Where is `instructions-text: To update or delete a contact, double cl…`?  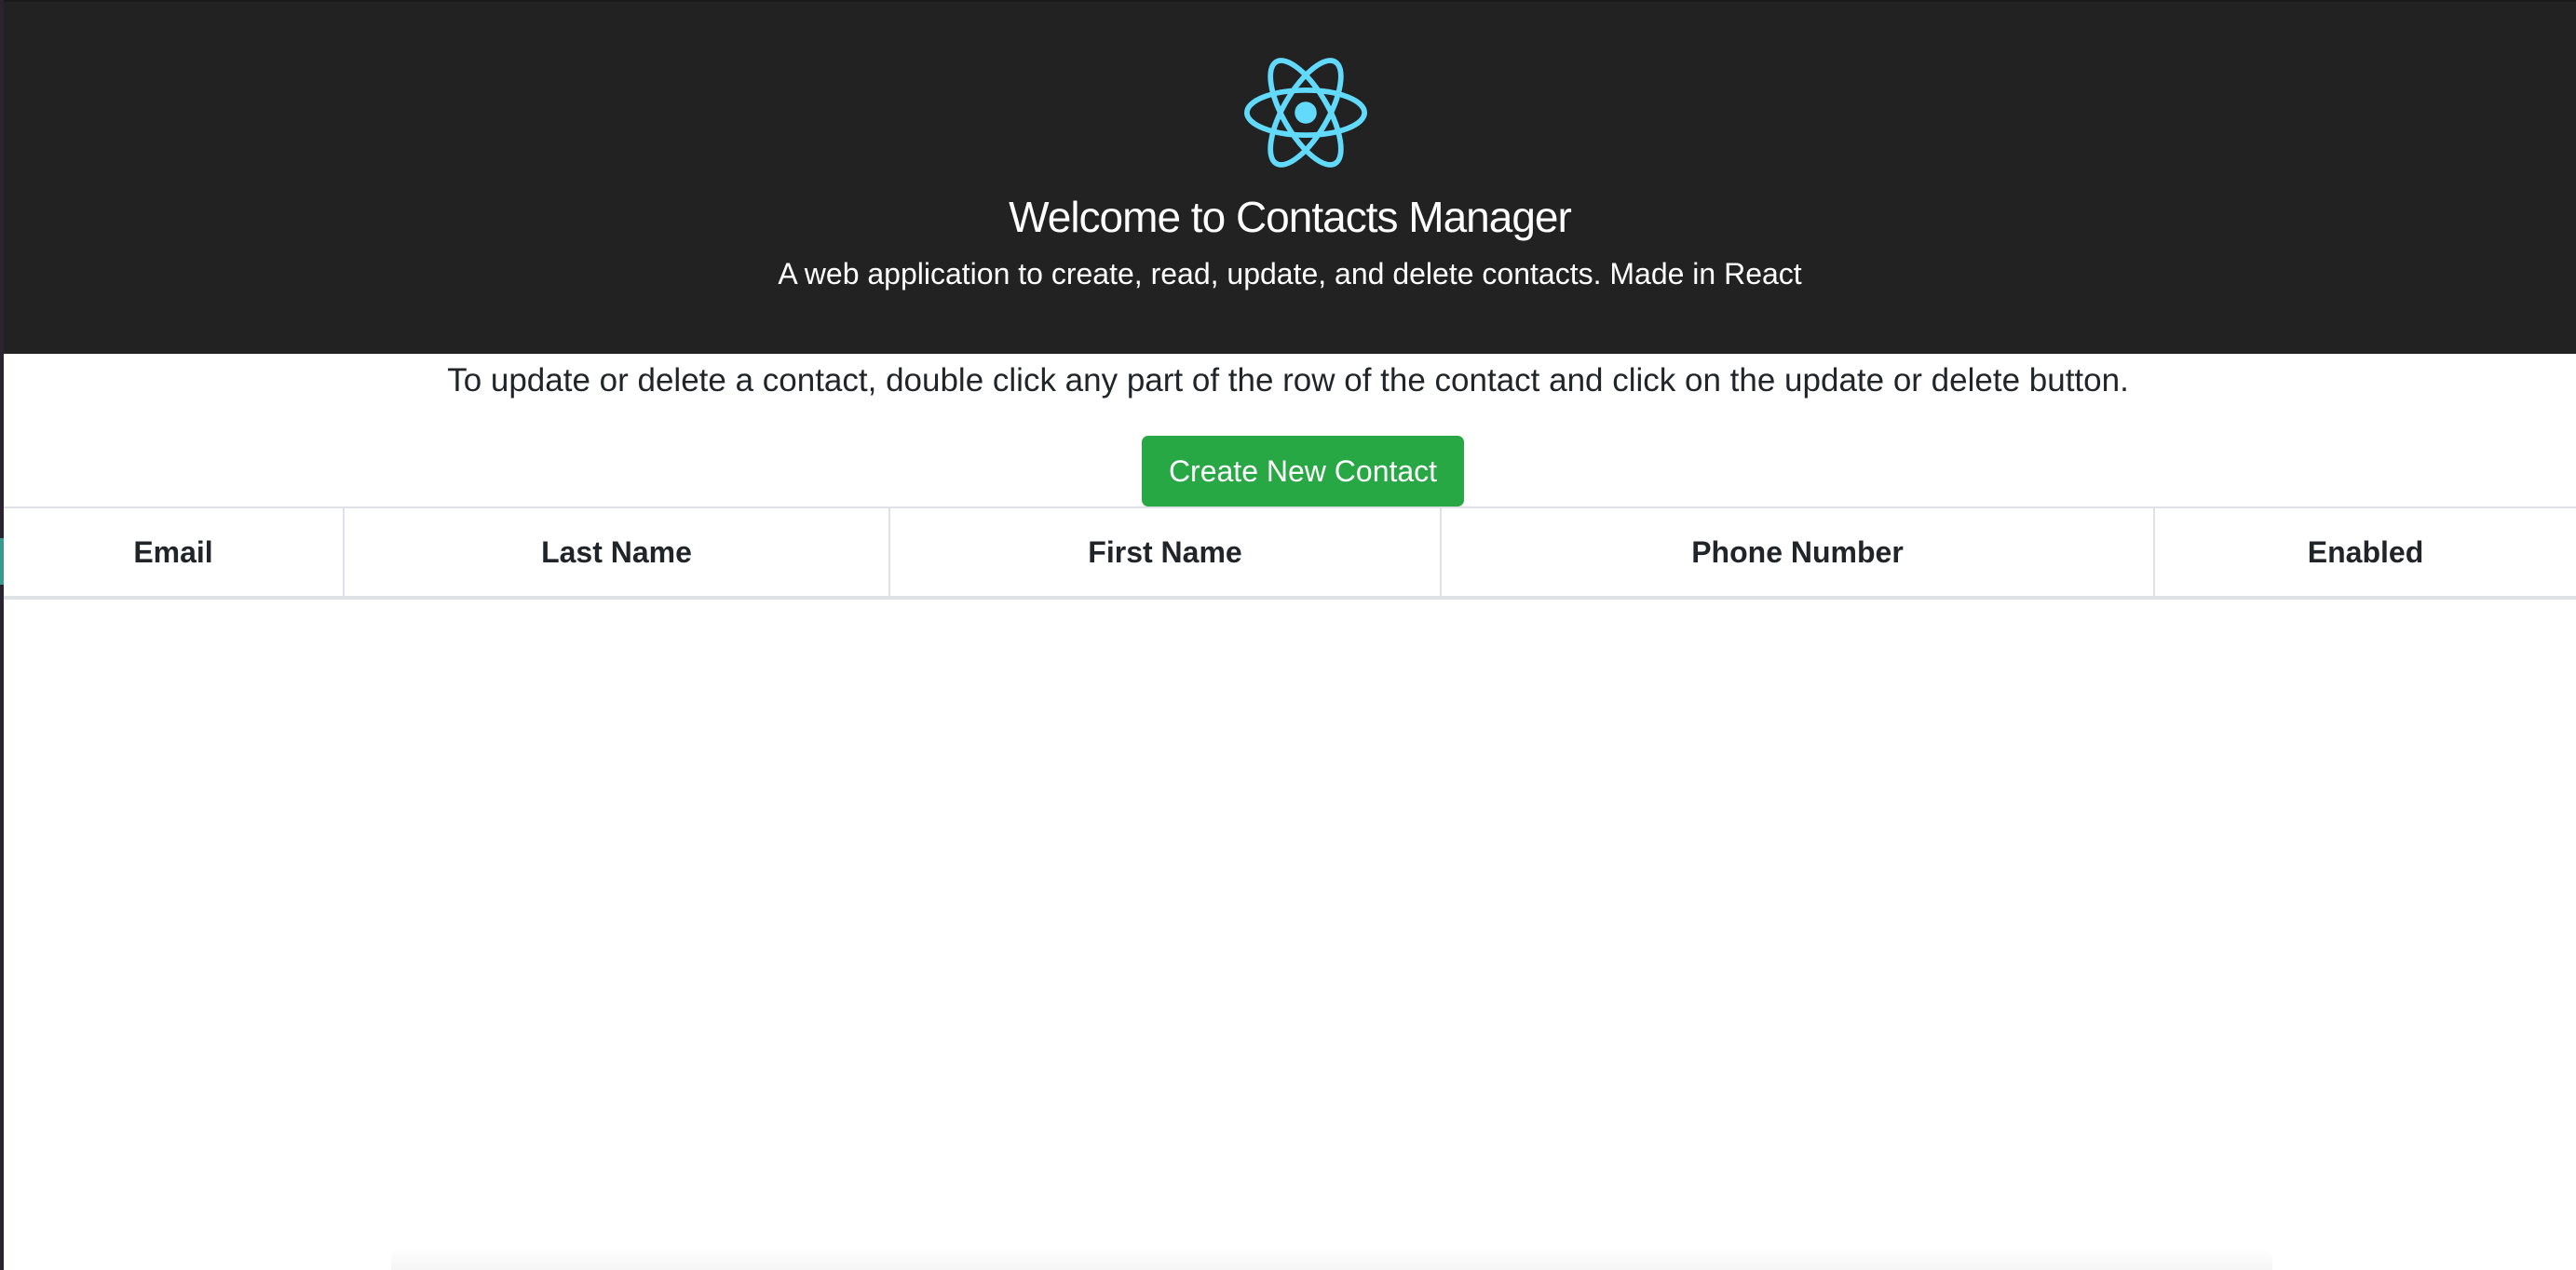 instructions-text: To update or delete a contact, double cl… is located at coordinates (1288, 380).